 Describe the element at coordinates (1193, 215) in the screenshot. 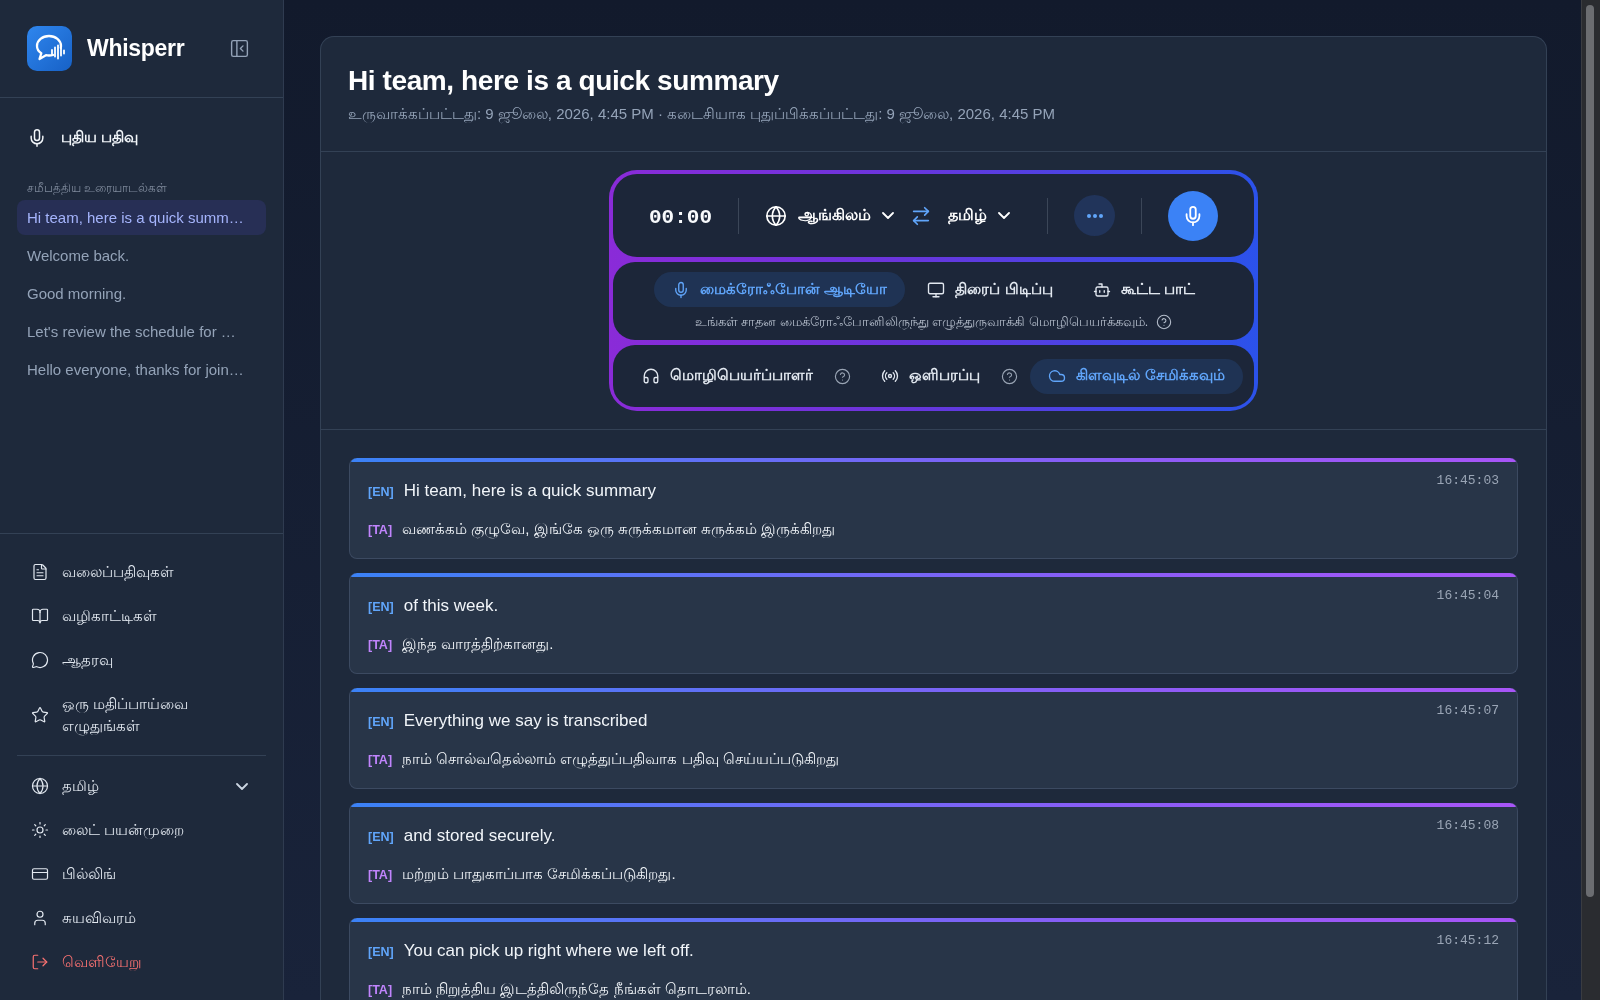

I see `record-button` at that location.